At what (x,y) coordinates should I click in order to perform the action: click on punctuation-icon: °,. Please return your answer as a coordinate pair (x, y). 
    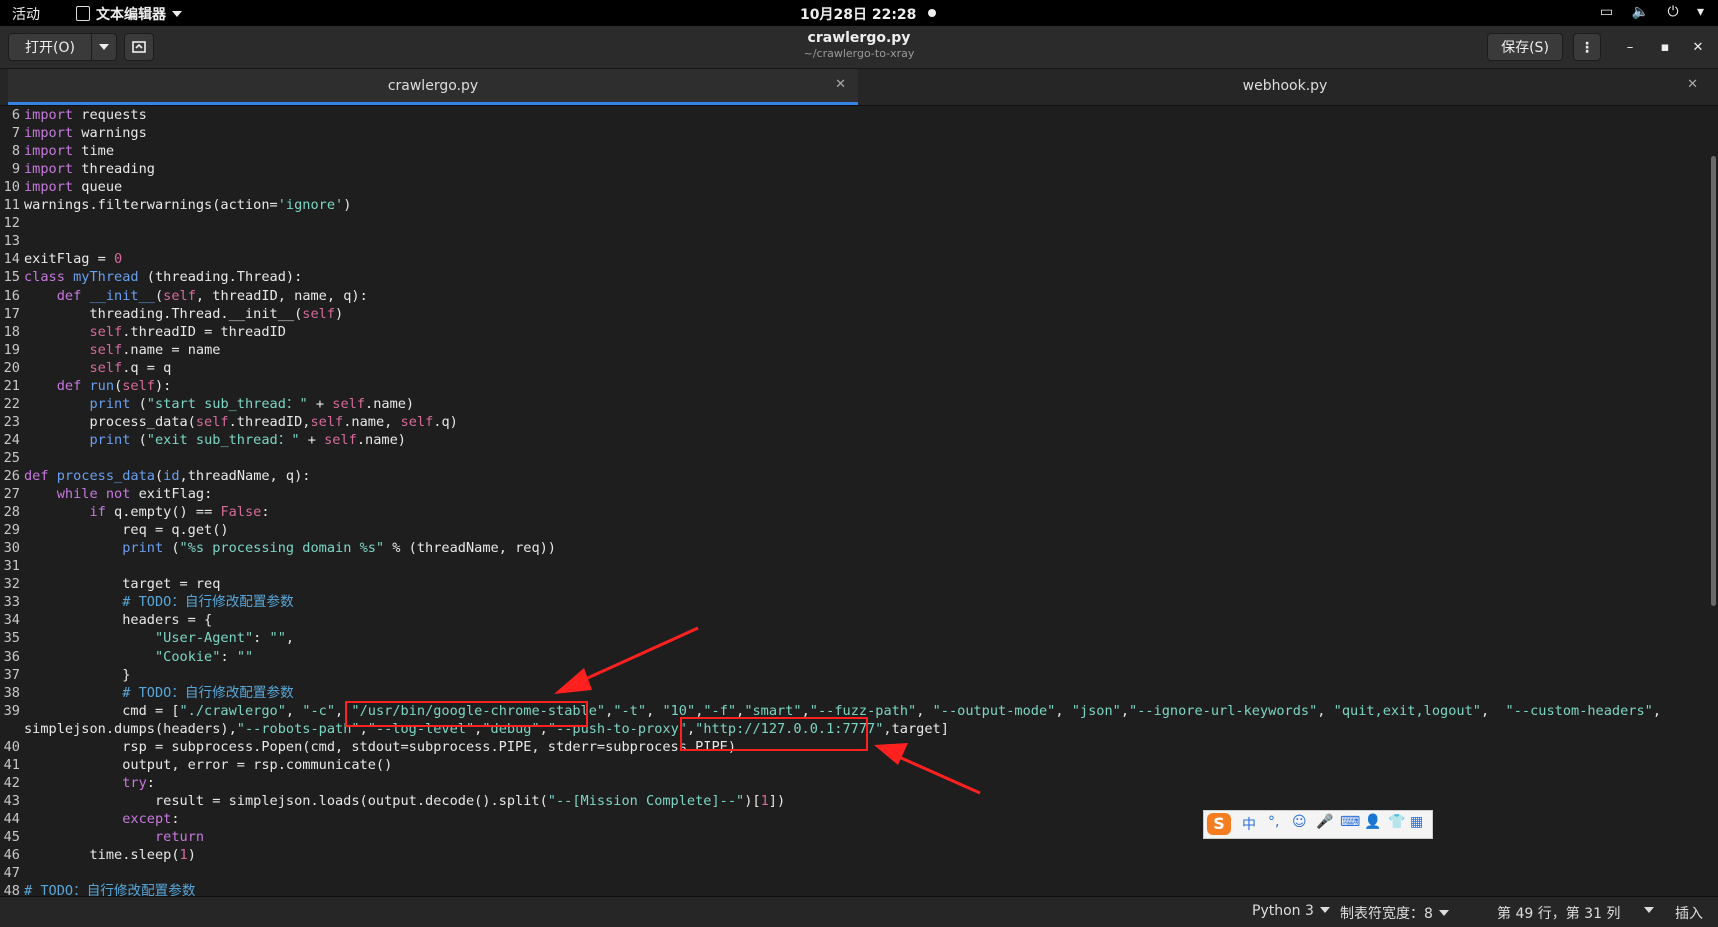
    Looking at the image, I should click on (1273, 822).